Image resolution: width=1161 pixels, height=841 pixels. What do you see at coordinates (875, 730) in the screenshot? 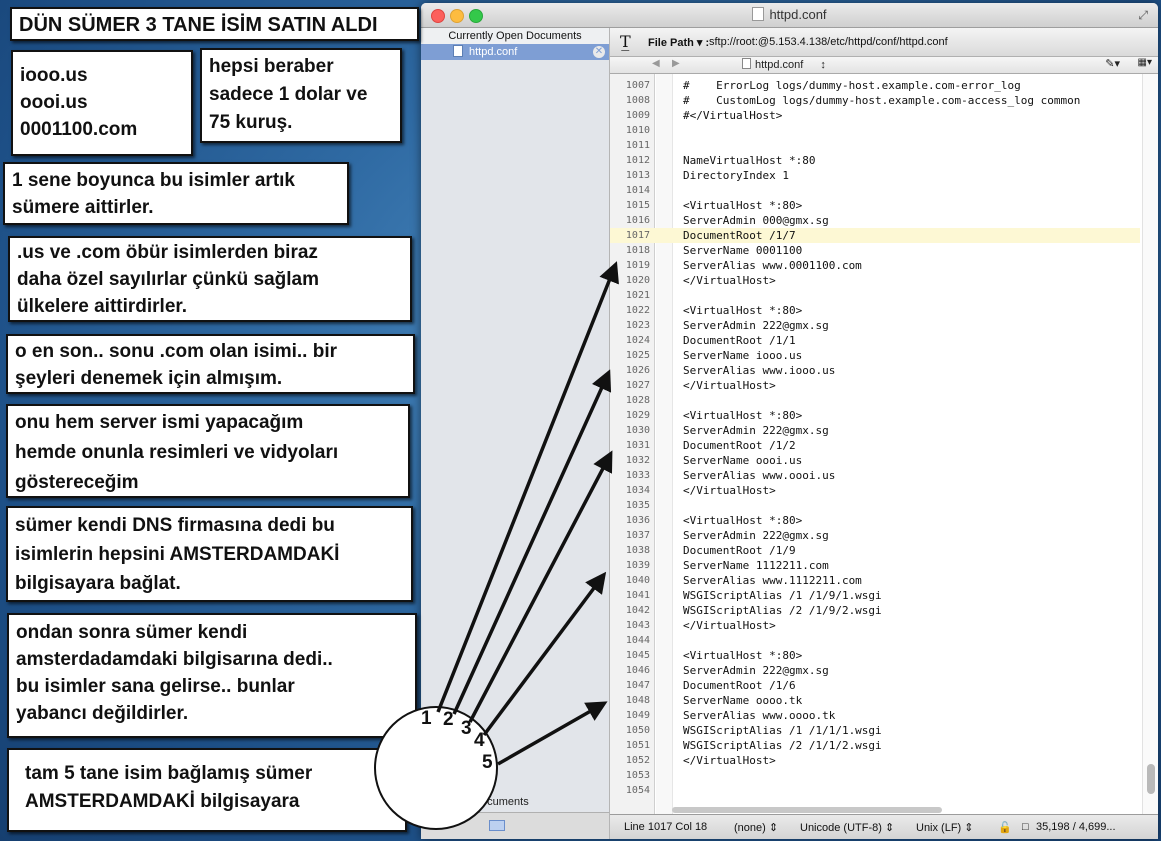
I see `code-line: 1050 WSGIScriptAlias /1 /1/1/1.wsgi` at bounding box center [875, 730].